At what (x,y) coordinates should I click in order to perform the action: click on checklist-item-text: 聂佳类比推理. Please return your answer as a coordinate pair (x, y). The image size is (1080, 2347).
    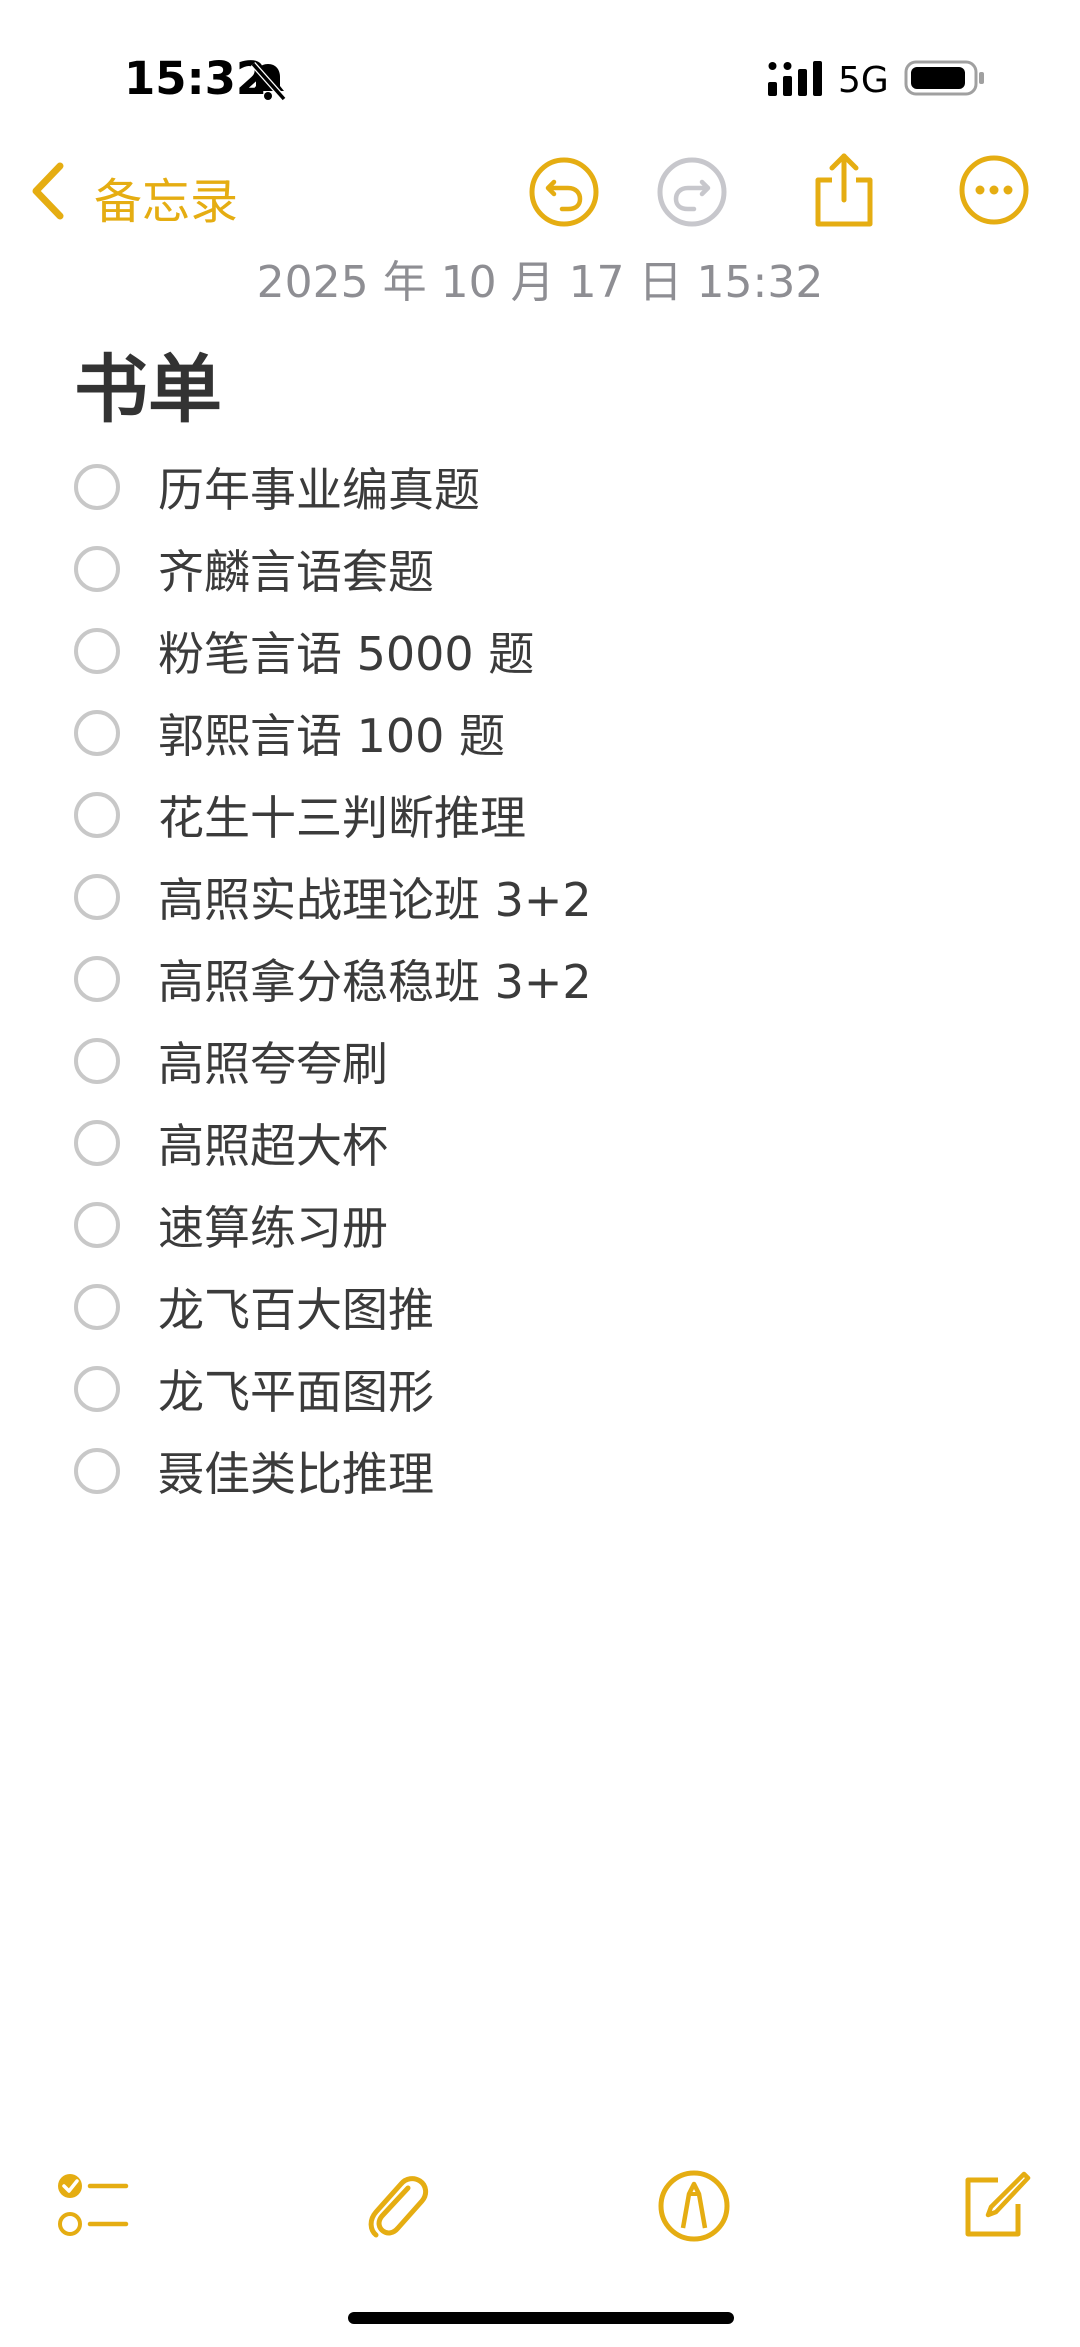
    Looking at the image, I should click on (296, 1471).